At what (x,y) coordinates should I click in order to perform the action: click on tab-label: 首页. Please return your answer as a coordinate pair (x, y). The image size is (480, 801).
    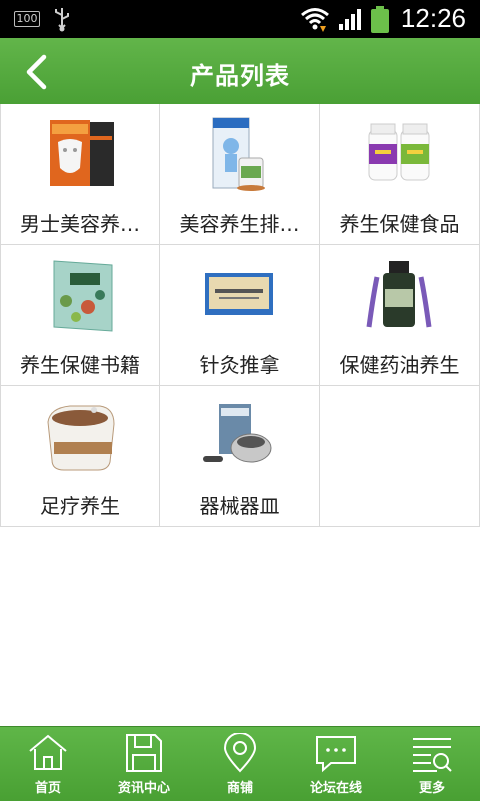
    Looking at the image, I should click on (47, 788).